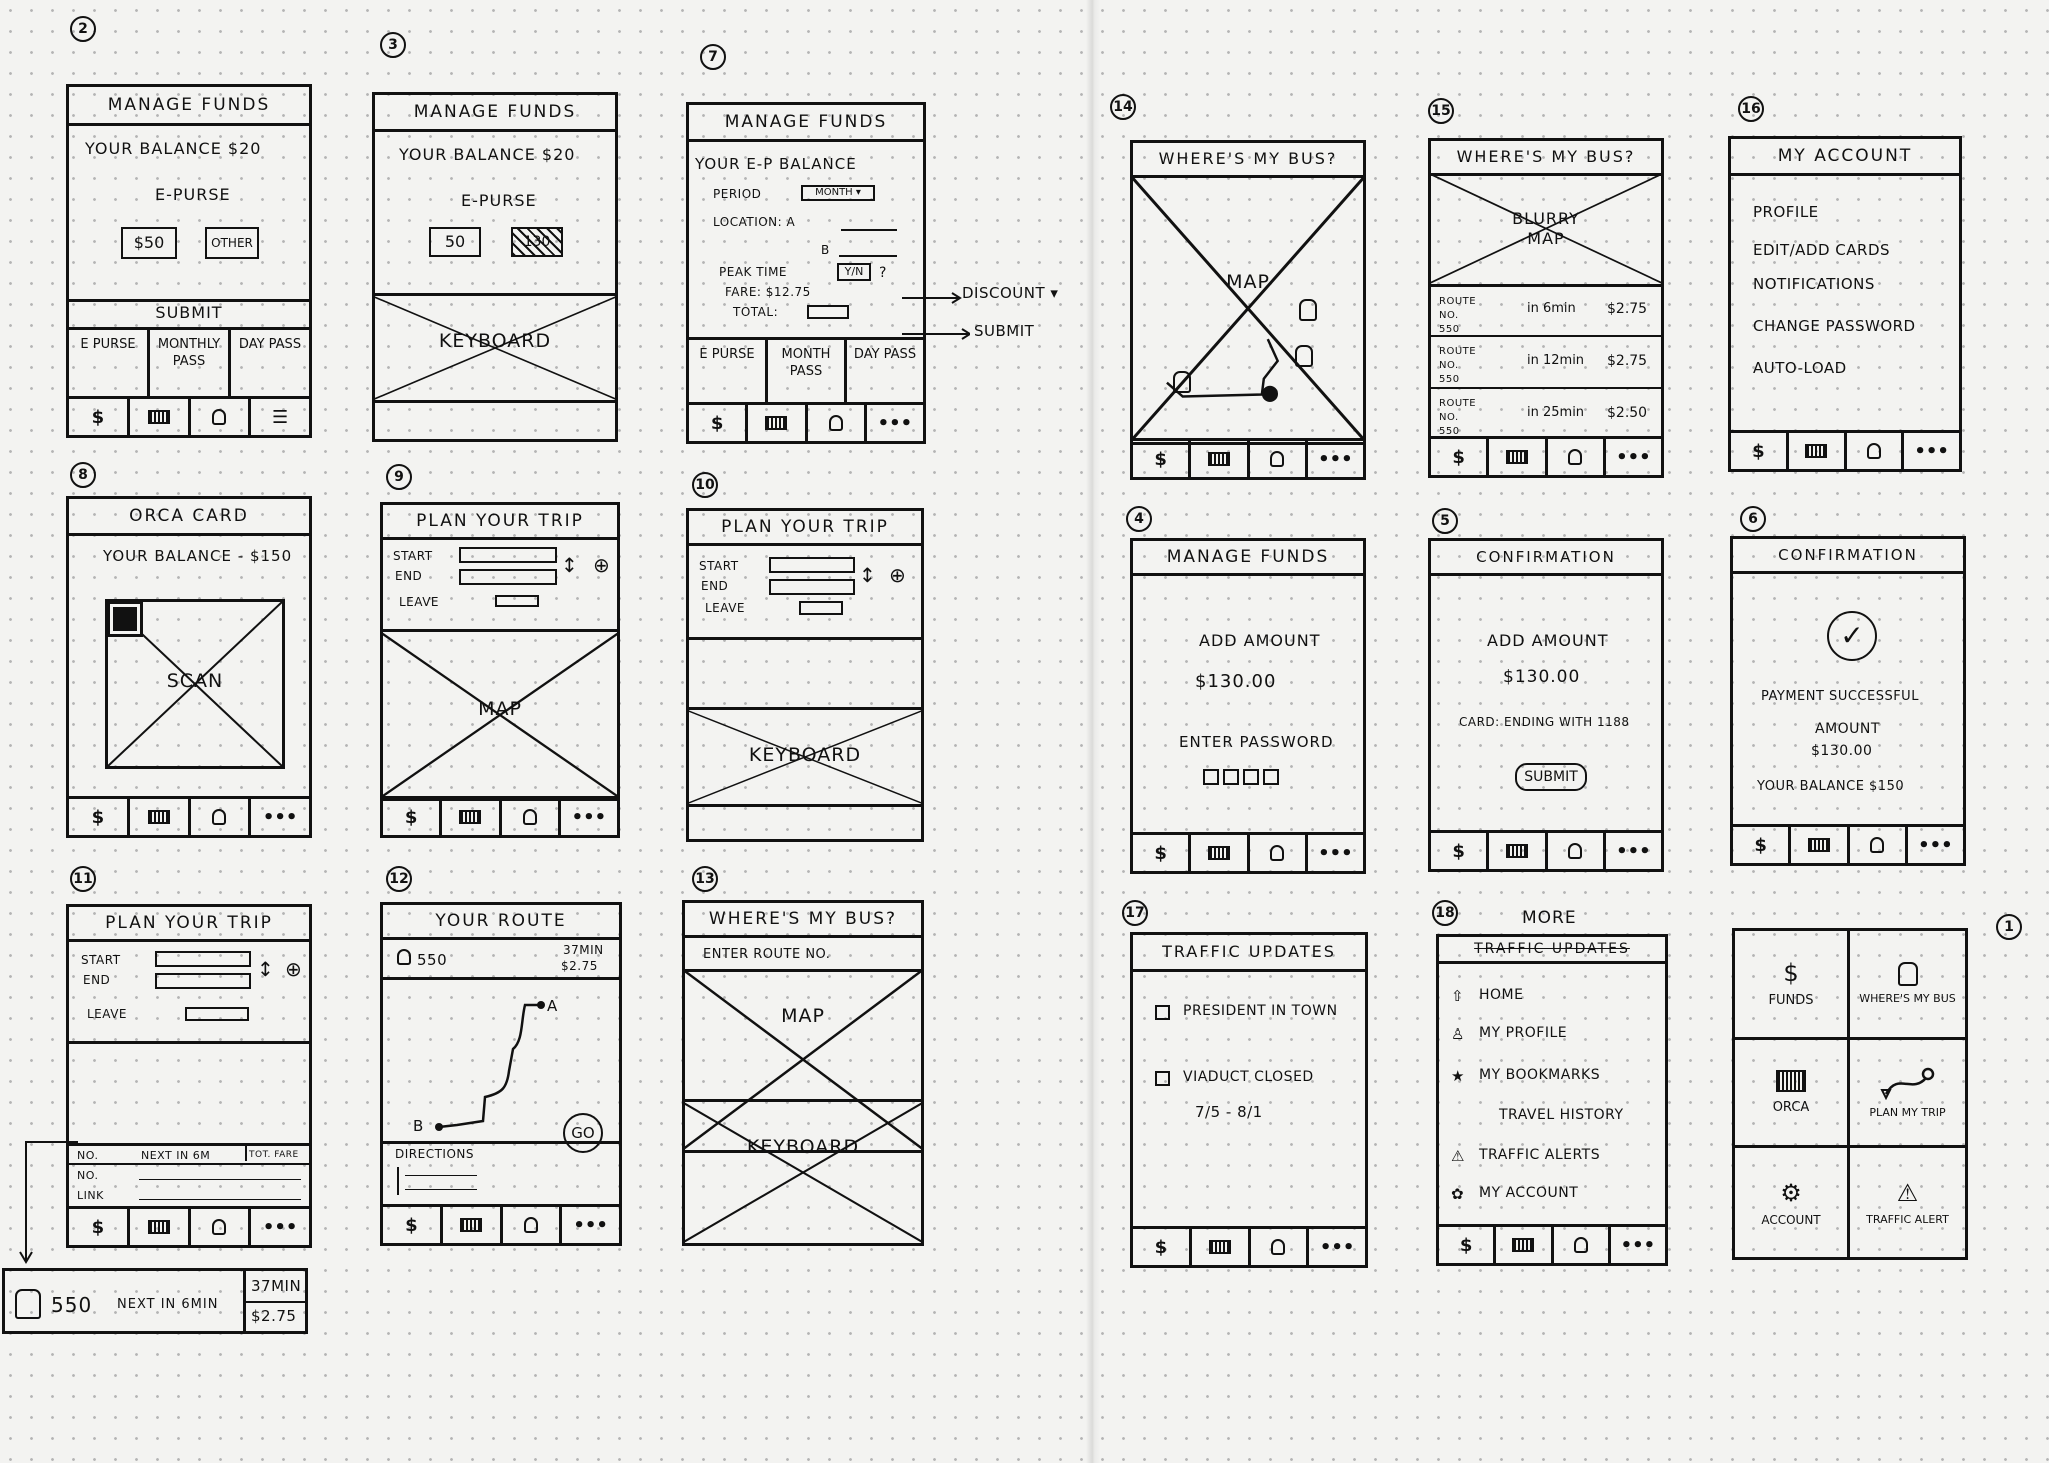 This screenshot has width=2049, height=1463. What do you see at coordinates (190, 363) in the screenshot?
I see `segment-monthly-pass: MONTHLY PASS` at bounding box center [190, 363].